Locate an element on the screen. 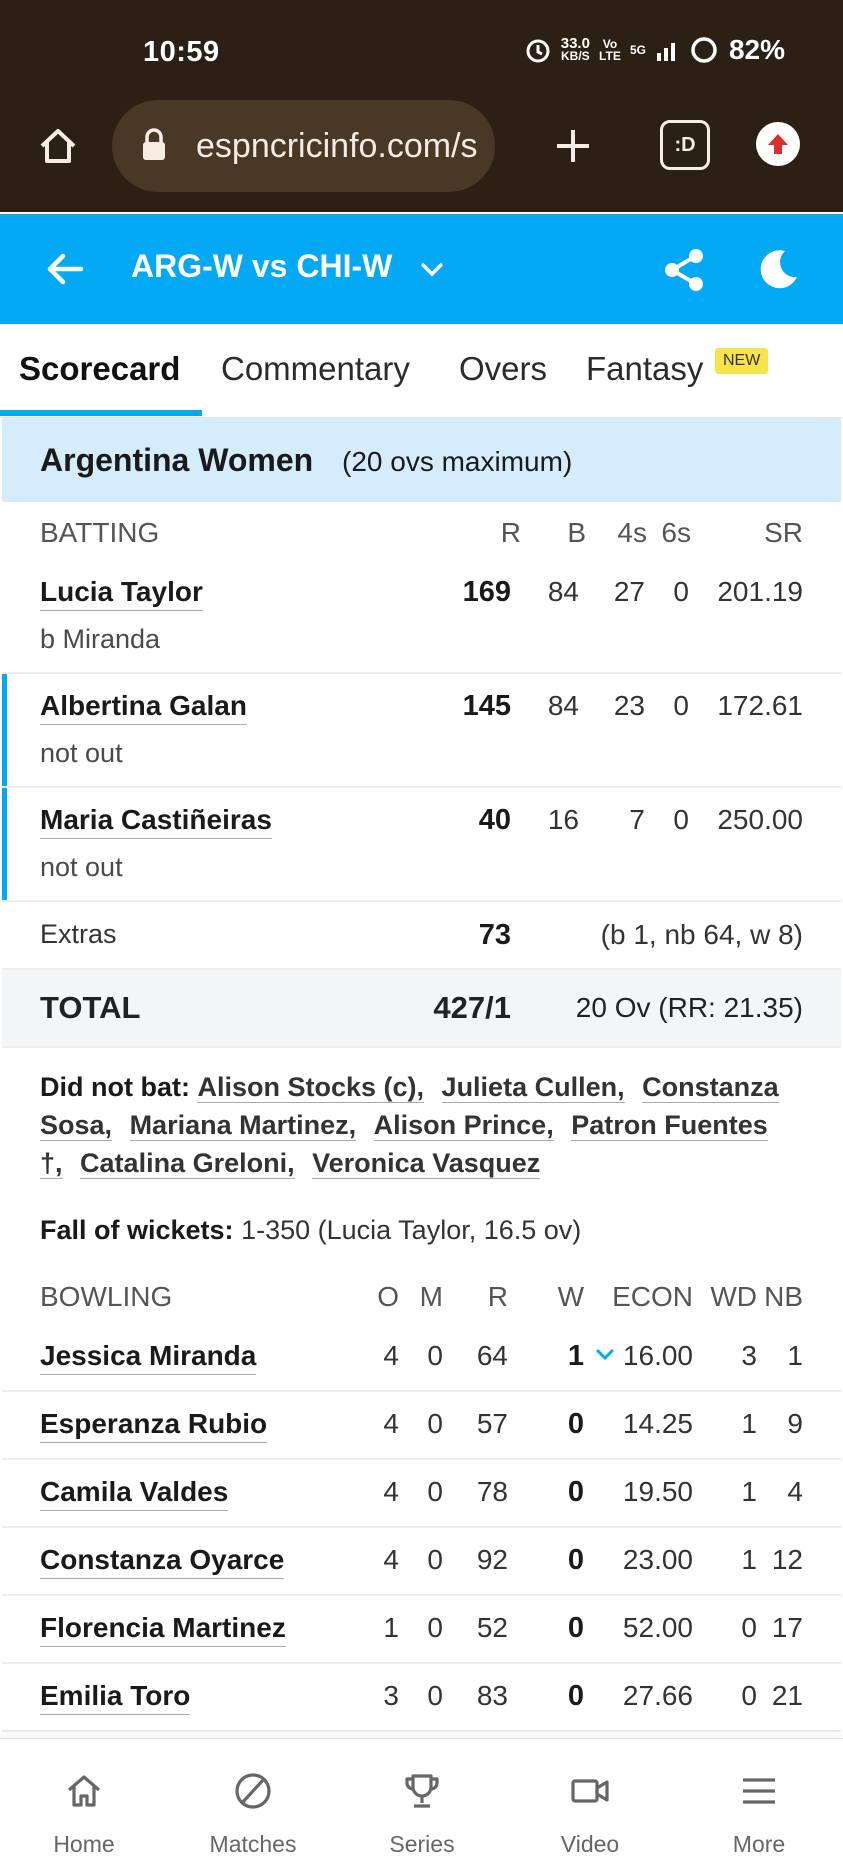 This screenshot has width=843, height=1873. dnb-player: Alison Stocks (c), is located at coordinates (311, 1087).